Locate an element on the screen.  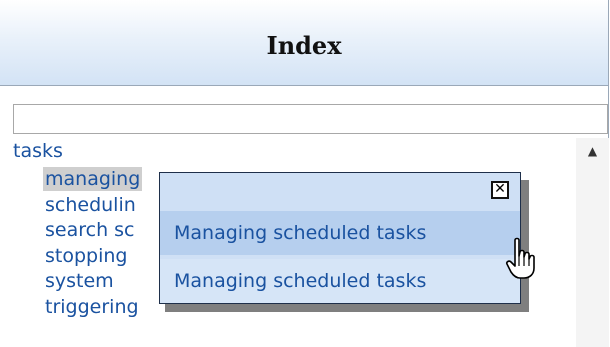
index-subentry-scheduling: schedulin is located at coordinates (90, 205).